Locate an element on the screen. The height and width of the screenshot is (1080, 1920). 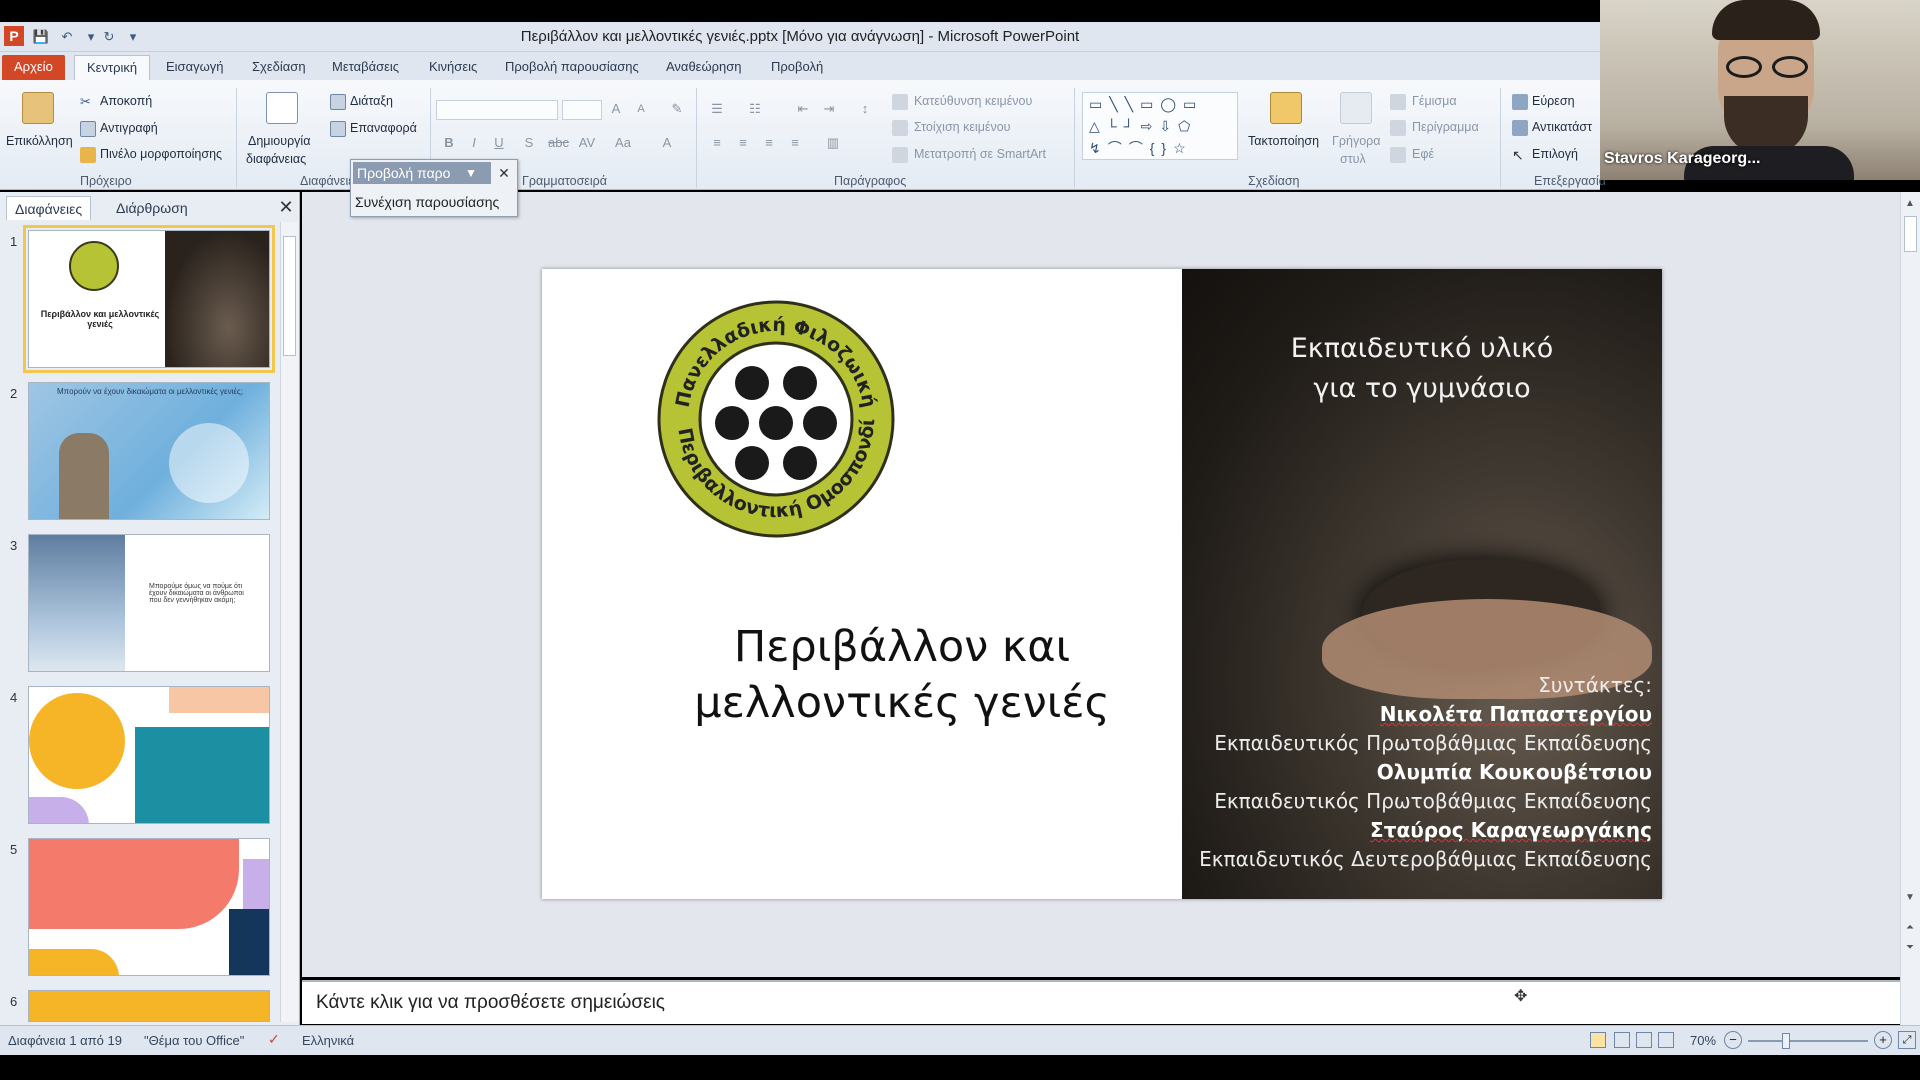
new-slide-label-2: διαφάνειας is located at coordinates (276, 159).